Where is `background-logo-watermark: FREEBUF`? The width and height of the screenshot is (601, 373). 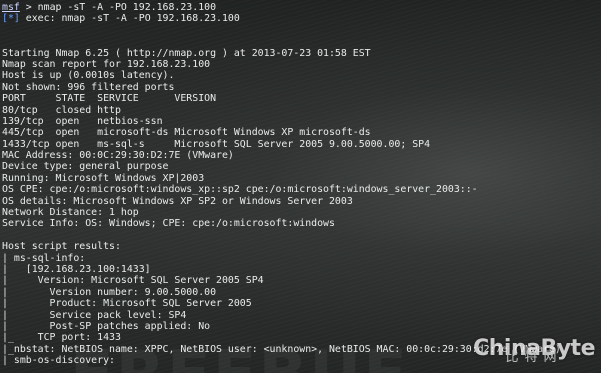
background-logo-watermark: FREEBUF is located at coordinates (239, 357).